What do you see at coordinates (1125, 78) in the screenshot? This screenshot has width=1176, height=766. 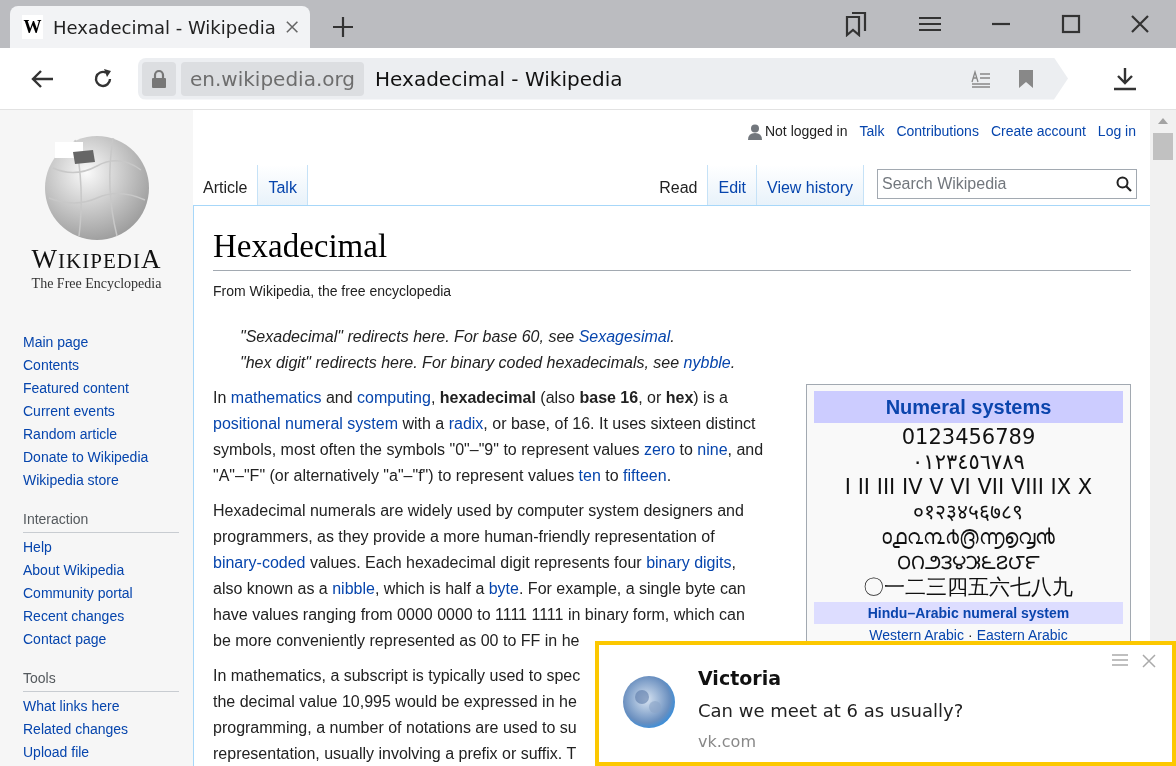 I see `download-icon` at bounding box center [1125, 78].